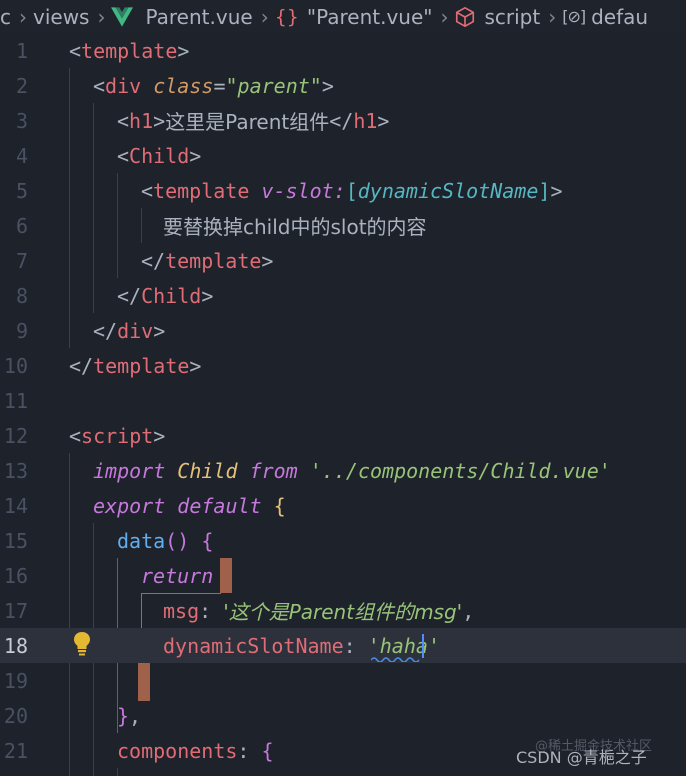  What do you see at coordinates (343, 715) in the screenshot?
I see `code-line: 20 },` at bounding box center [343, 715].